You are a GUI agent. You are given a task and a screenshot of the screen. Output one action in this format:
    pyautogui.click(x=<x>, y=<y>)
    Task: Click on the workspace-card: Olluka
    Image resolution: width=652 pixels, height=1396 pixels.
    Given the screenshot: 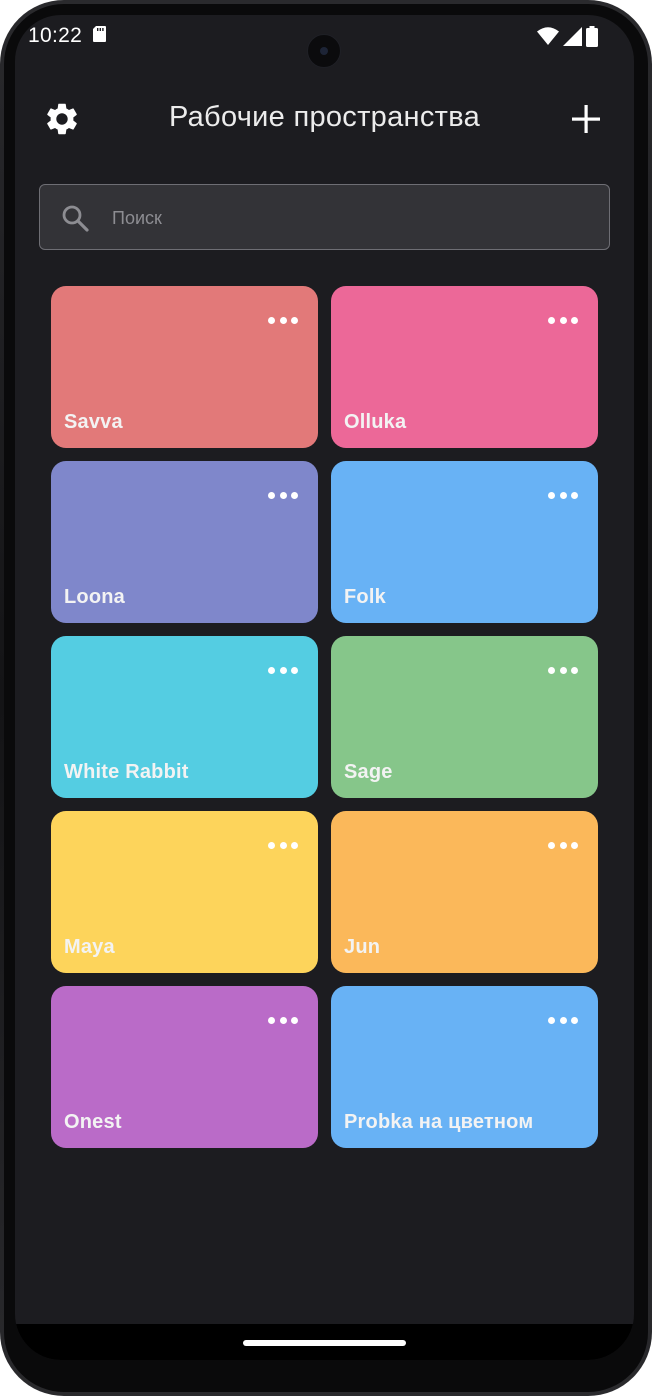 What is the action you would take?
    pyautogui.click(x=464, y=367)
    